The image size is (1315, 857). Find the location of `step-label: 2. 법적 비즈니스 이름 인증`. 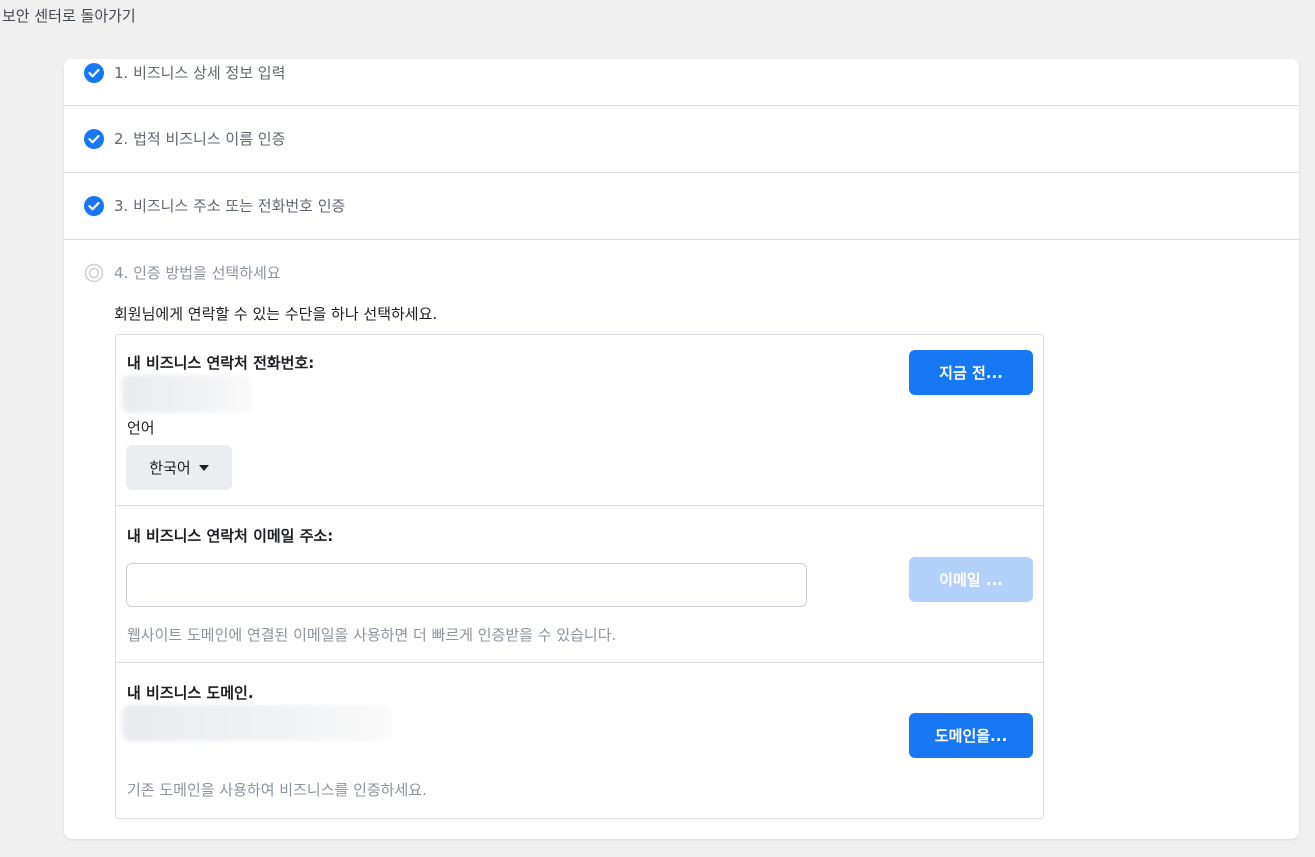

step-label: 2. 법적 비즈니스 이름 인증 is located at coordinates (200, 139).